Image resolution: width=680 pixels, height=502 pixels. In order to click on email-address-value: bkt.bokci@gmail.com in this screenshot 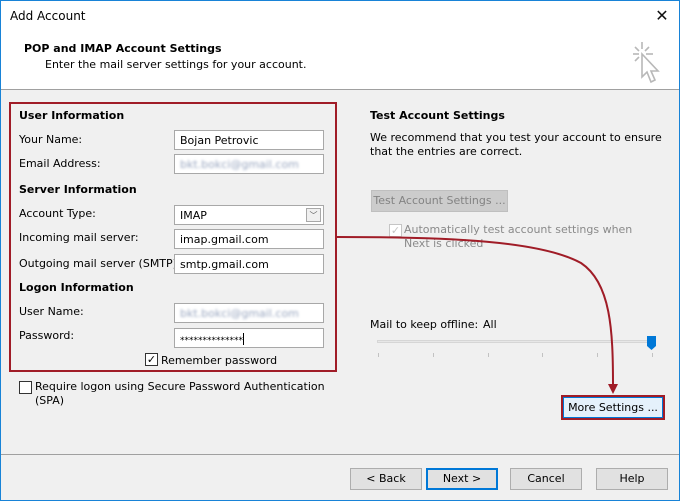, I will do `click(239, 164)`.